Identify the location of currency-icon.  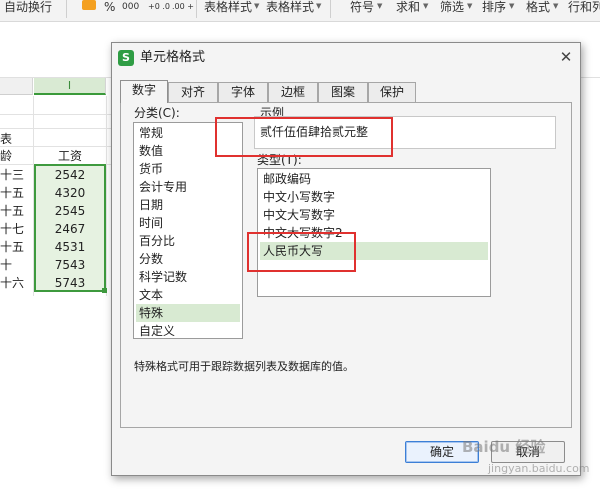
(89, 5).